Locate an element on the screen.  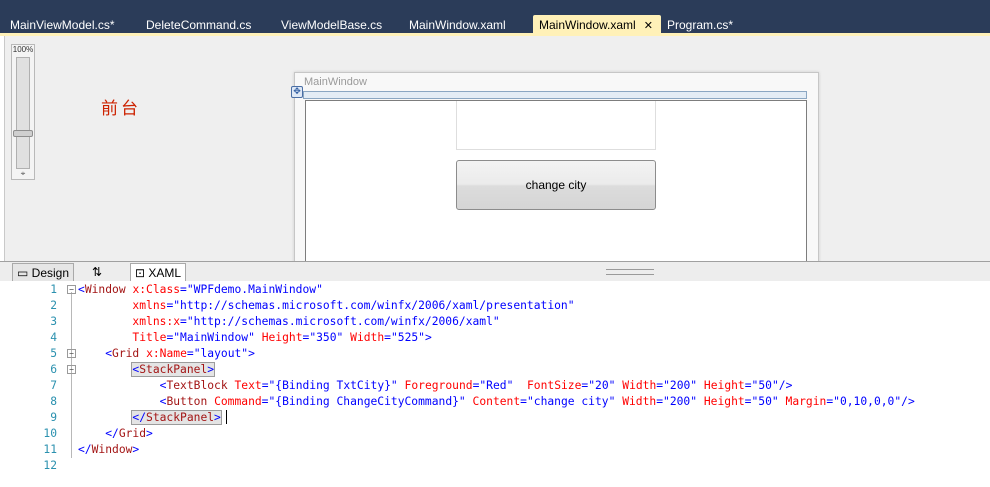
line-number: 7 is located at coordinates (53, 385).